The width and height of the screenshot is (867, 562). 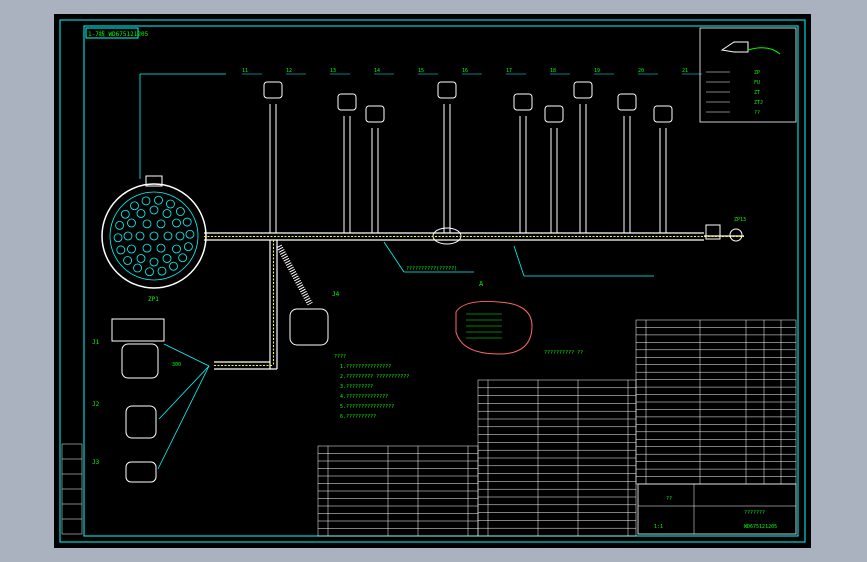 What do you see at coordinates (96, 342) in the screenshot?
I see `side-connector-1-label: J1` at bounding box center [96, 342].